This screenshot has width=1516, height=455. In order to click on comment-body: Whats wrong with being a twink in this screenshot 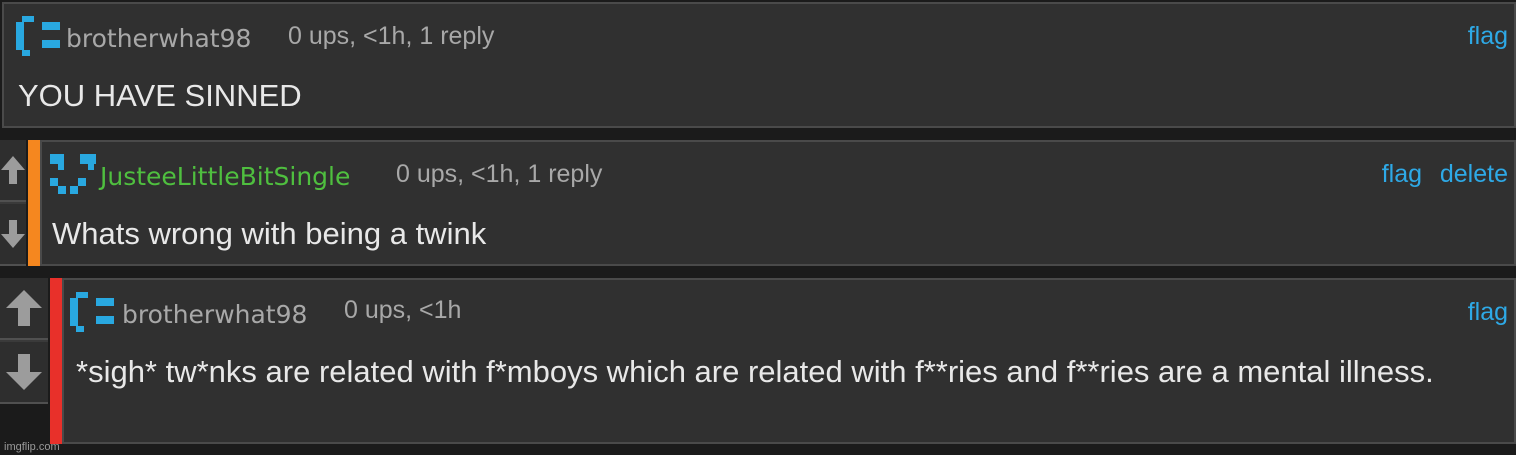, I will do `click(269, 233)`.